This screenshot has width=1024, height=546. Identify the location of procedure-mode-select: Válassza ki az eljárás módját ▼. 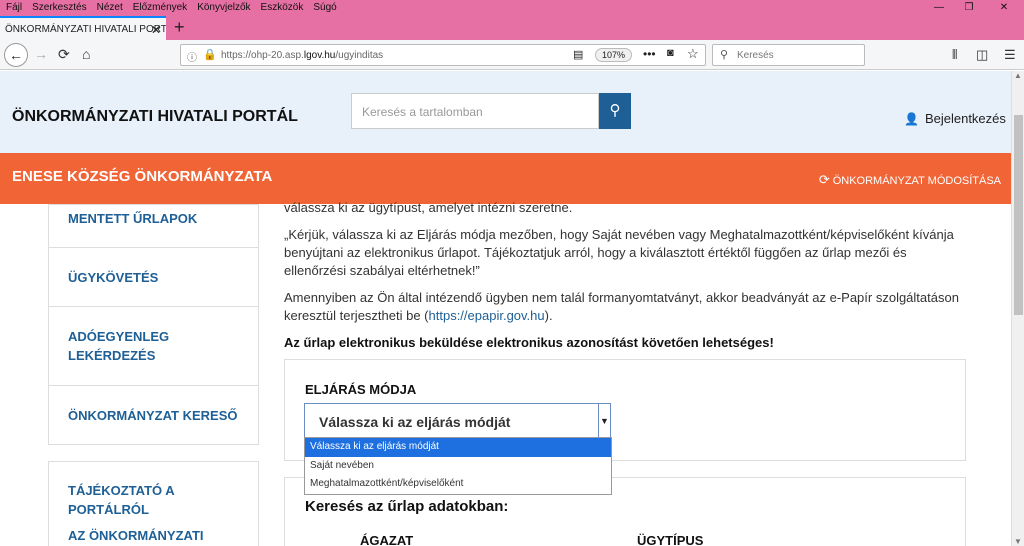
(457, 421).